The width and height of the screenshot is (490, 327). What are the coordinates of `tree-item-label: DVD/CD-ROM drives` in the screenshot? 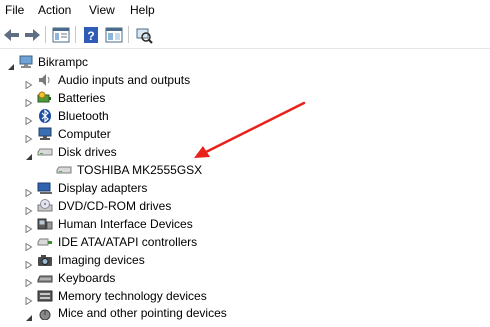 It's located at (115, 206).